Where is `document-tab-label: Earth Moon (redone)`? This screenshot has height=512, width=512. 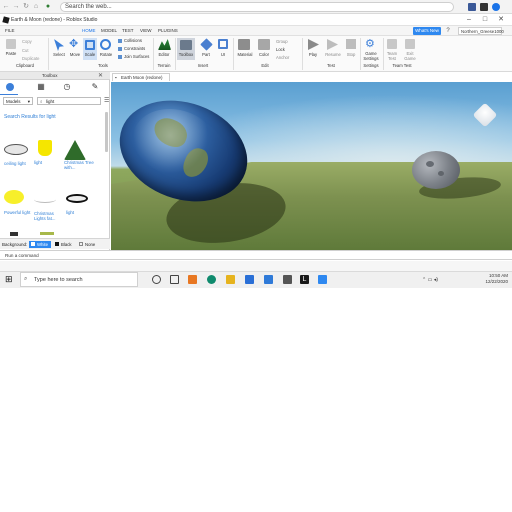 document-tab-label: Earth Moon (redone) is located at coordinates (142, 77).